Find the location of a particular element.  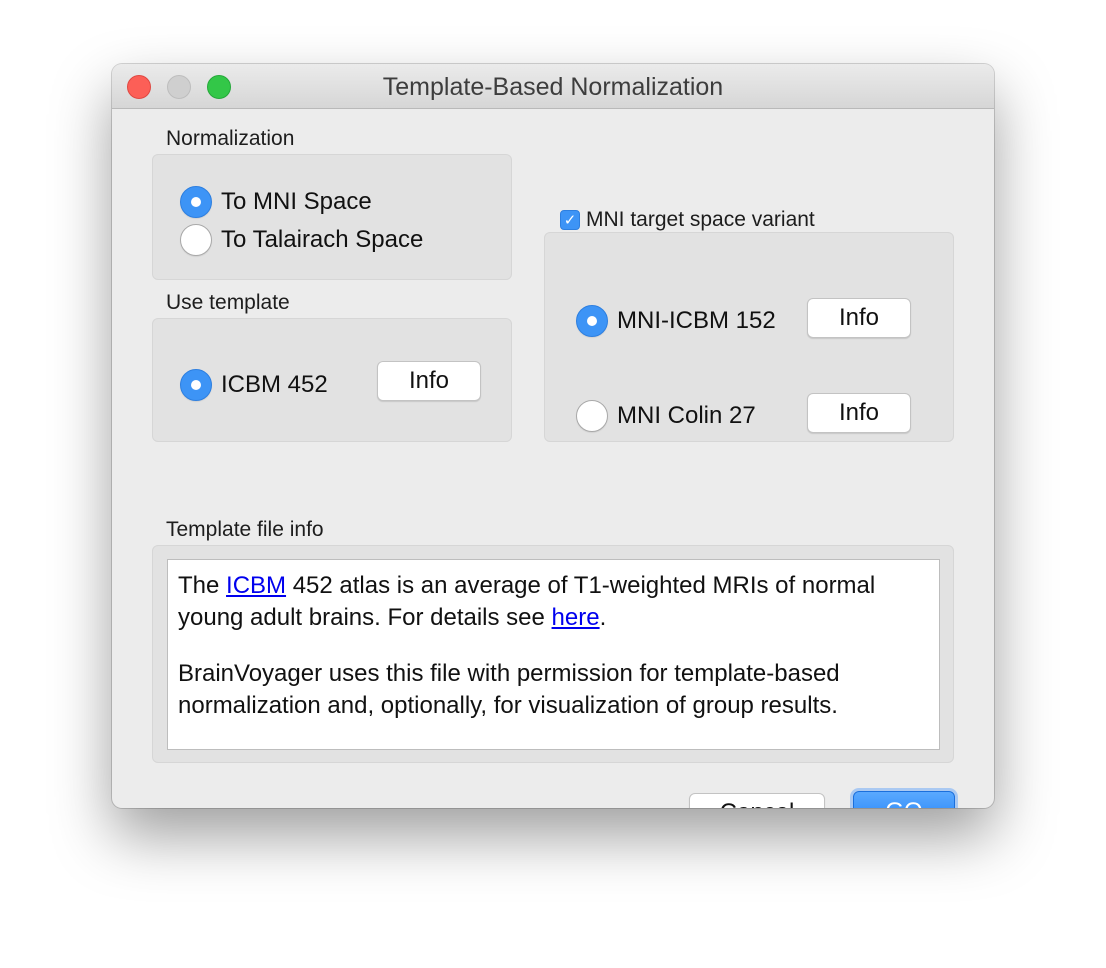

title-bar: Template-Based Normalization is located at coordinates (553, 86).